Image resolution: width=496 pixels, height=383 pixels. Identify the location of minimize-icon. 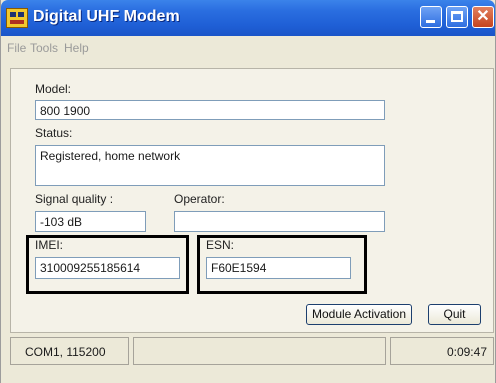
(430, 21).